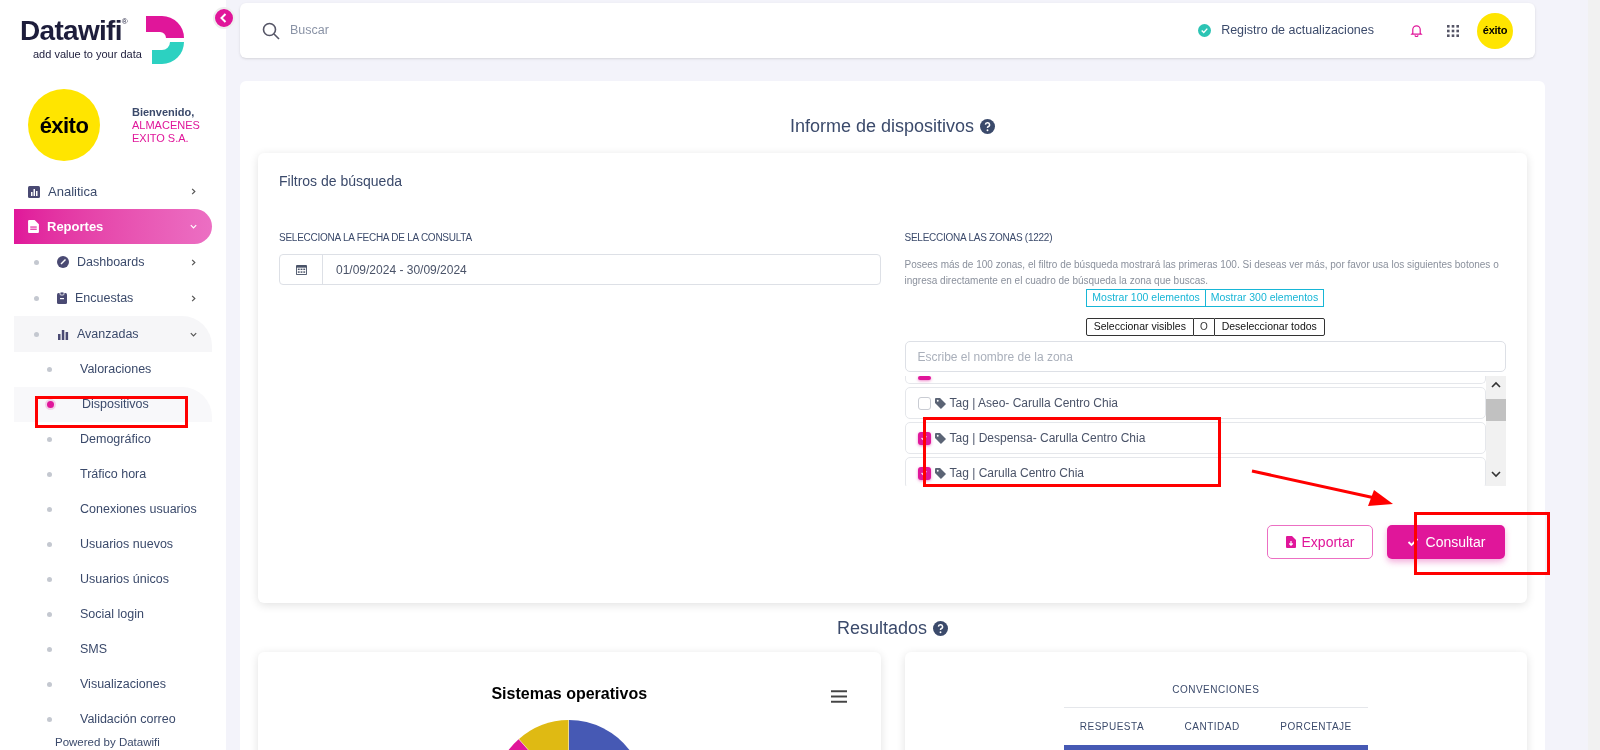 Image resolution: width=1600 pixels, height=750 pixels. Describe the element at coordinates (71, 31) in the screenshot. I see `brand-name: Datawifi` at that location.